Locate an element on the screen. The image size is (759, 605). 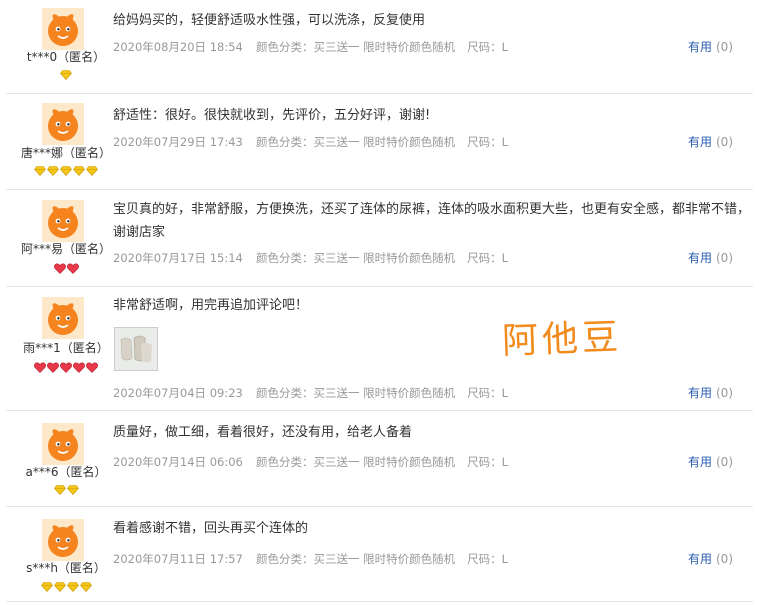
watermark: 阿他豆 is located at coordinates (562, 339).